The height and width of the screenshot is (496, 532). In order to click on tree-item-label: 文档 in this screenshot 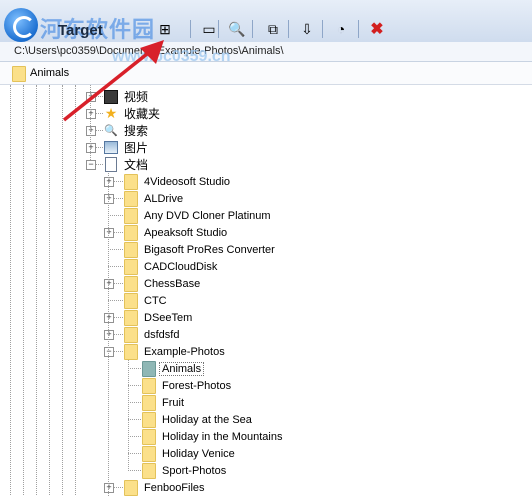, I will do `click(136, 165)`.